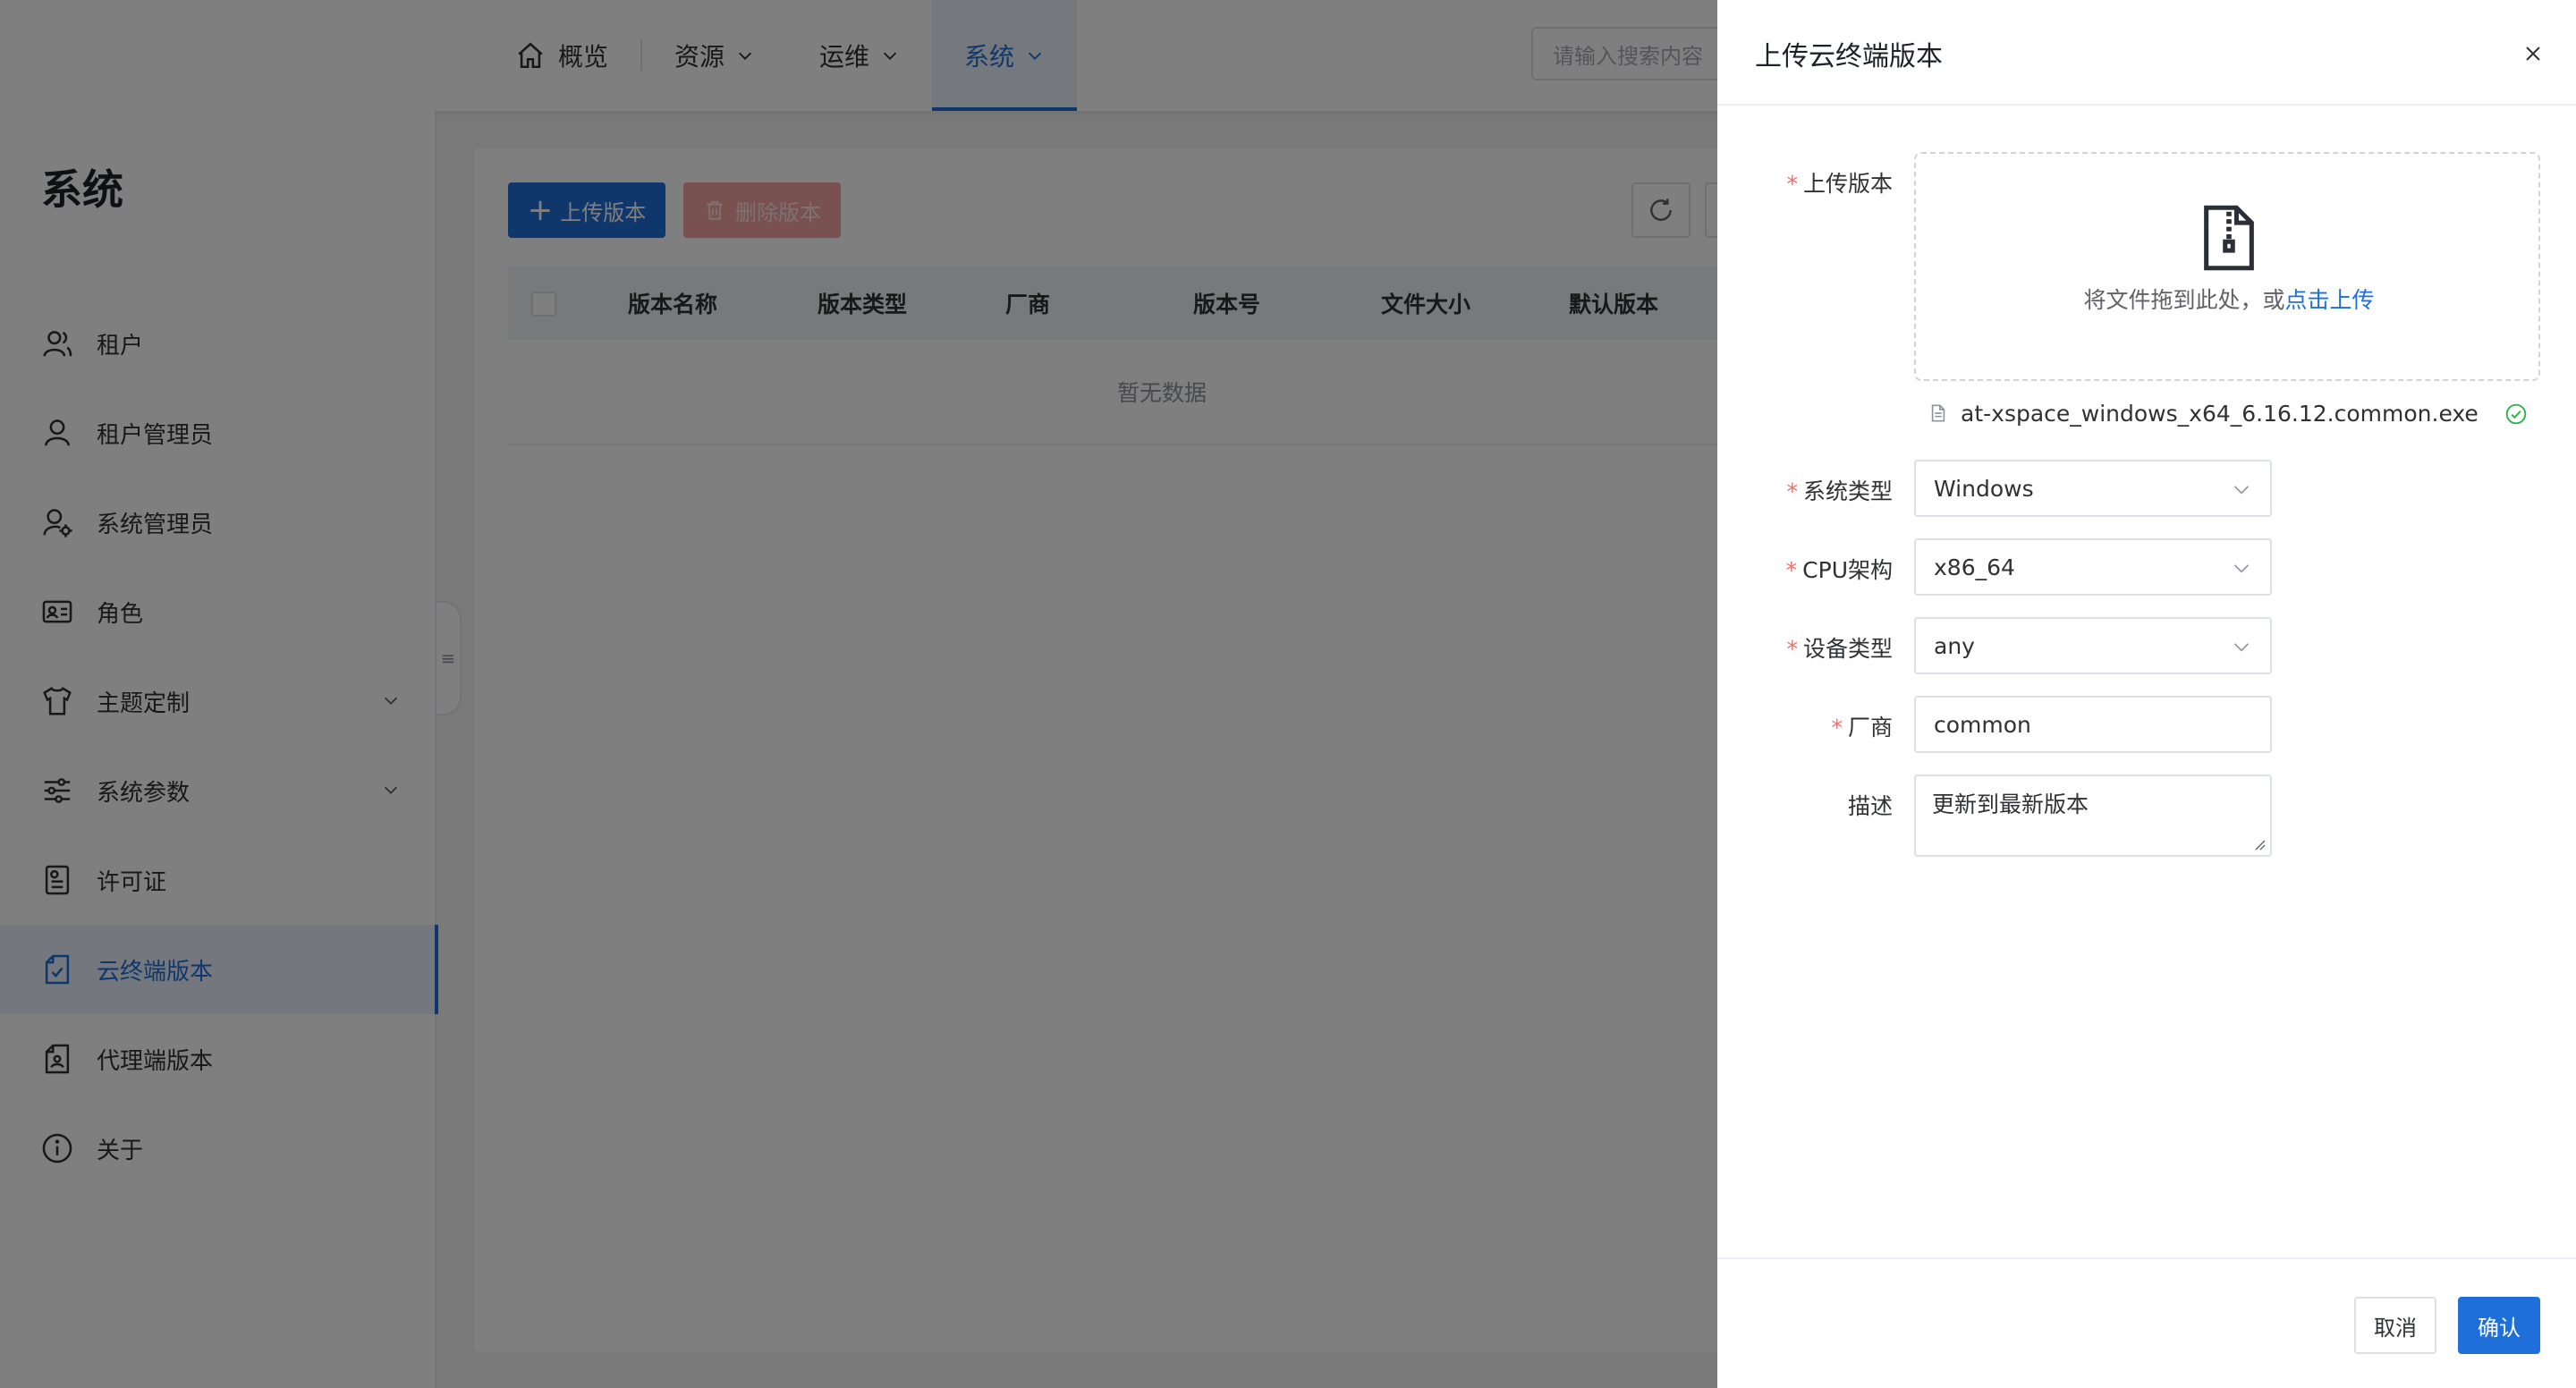 This screenshot has width=2576, height=1388. I want to click on file-zip-icon, so click(2229, 238).